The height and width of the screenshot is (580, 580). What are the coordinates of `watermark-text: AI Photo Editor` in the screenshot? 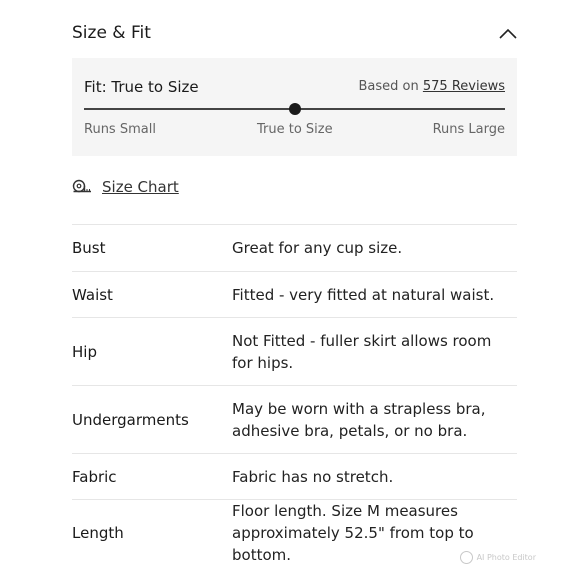 It's located at (506, 557).